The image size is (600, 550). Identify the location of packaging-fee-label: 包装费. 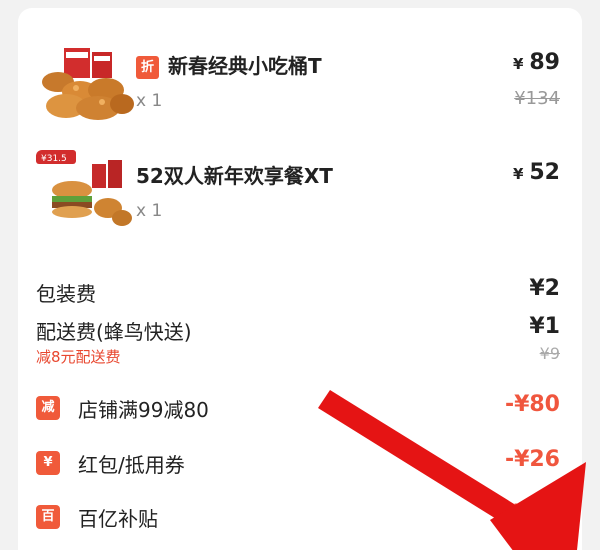
(66, 294).